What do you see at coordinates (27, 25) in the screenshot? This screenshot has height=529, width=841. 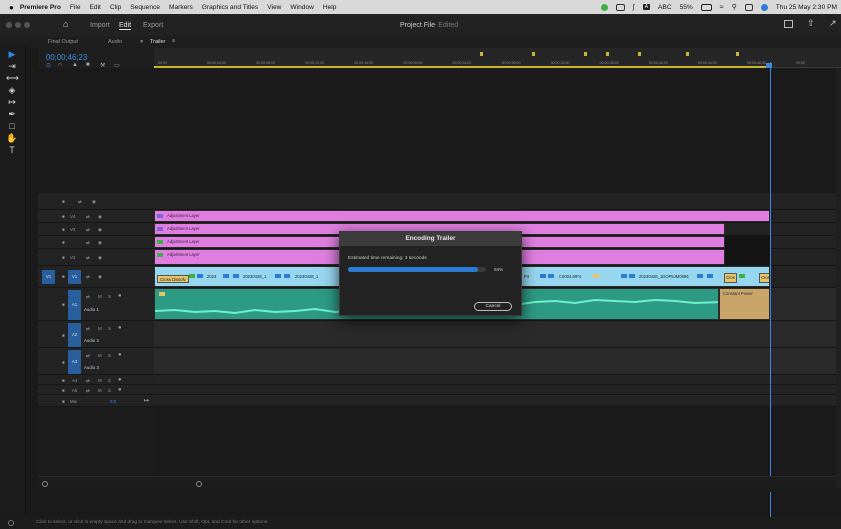 I see `zoom-window-button` at bounding box center [27, 25].